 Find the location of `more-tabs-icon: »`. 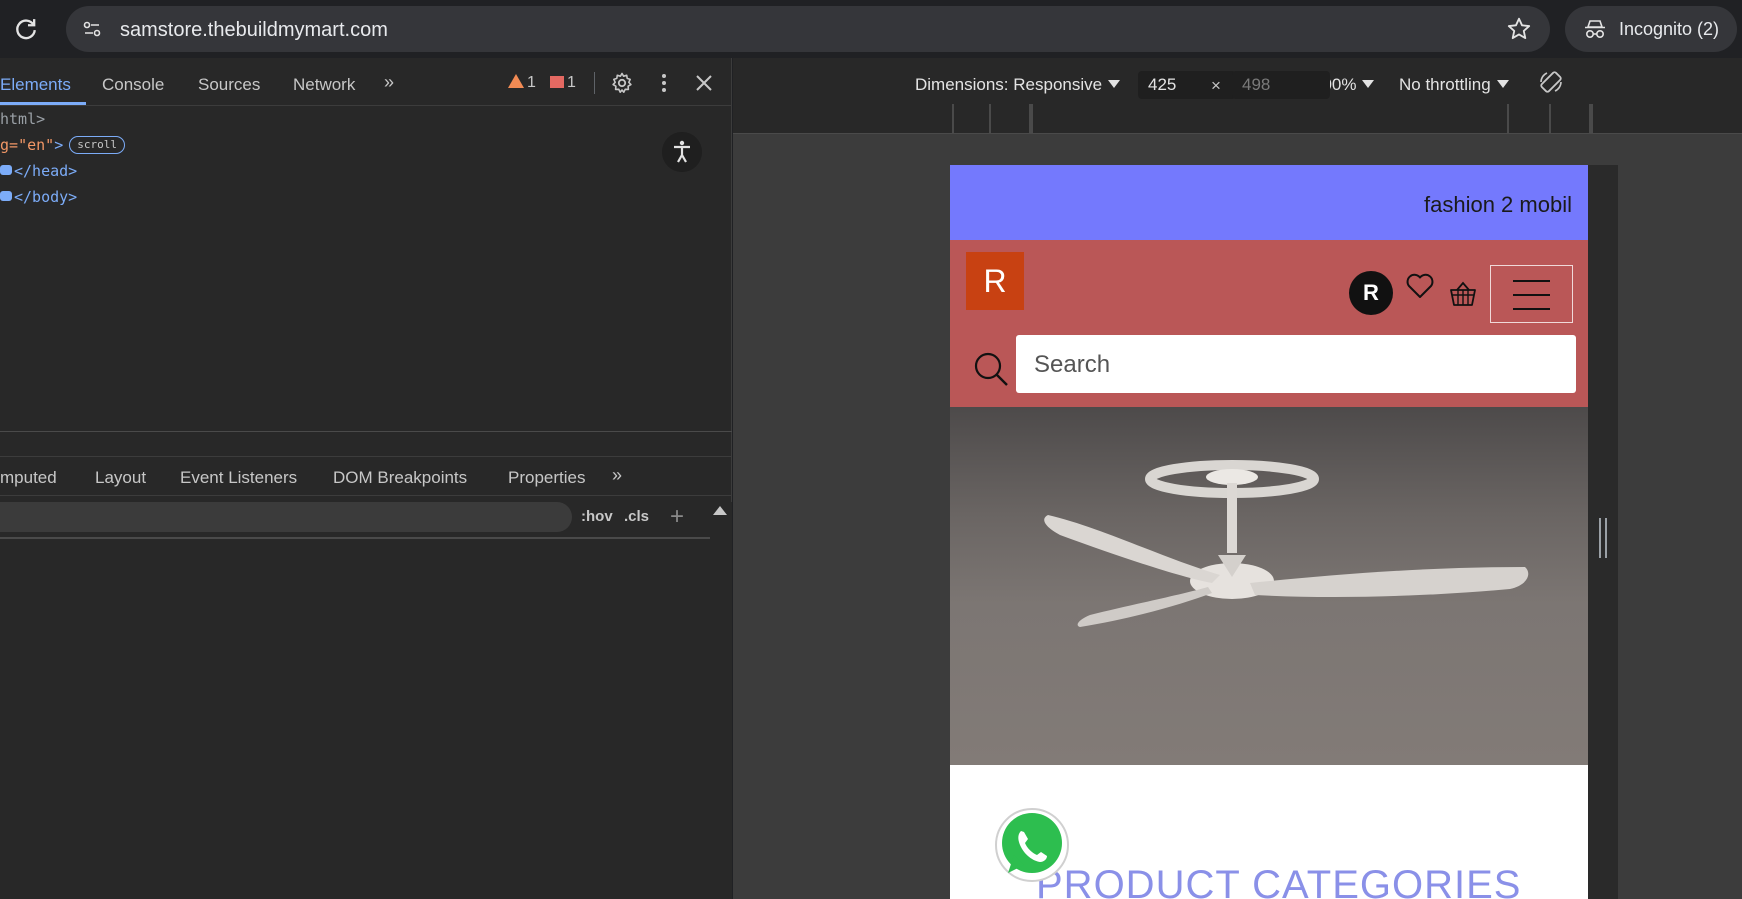

more-tabs-icon: » is located at coordinates (389, 82).